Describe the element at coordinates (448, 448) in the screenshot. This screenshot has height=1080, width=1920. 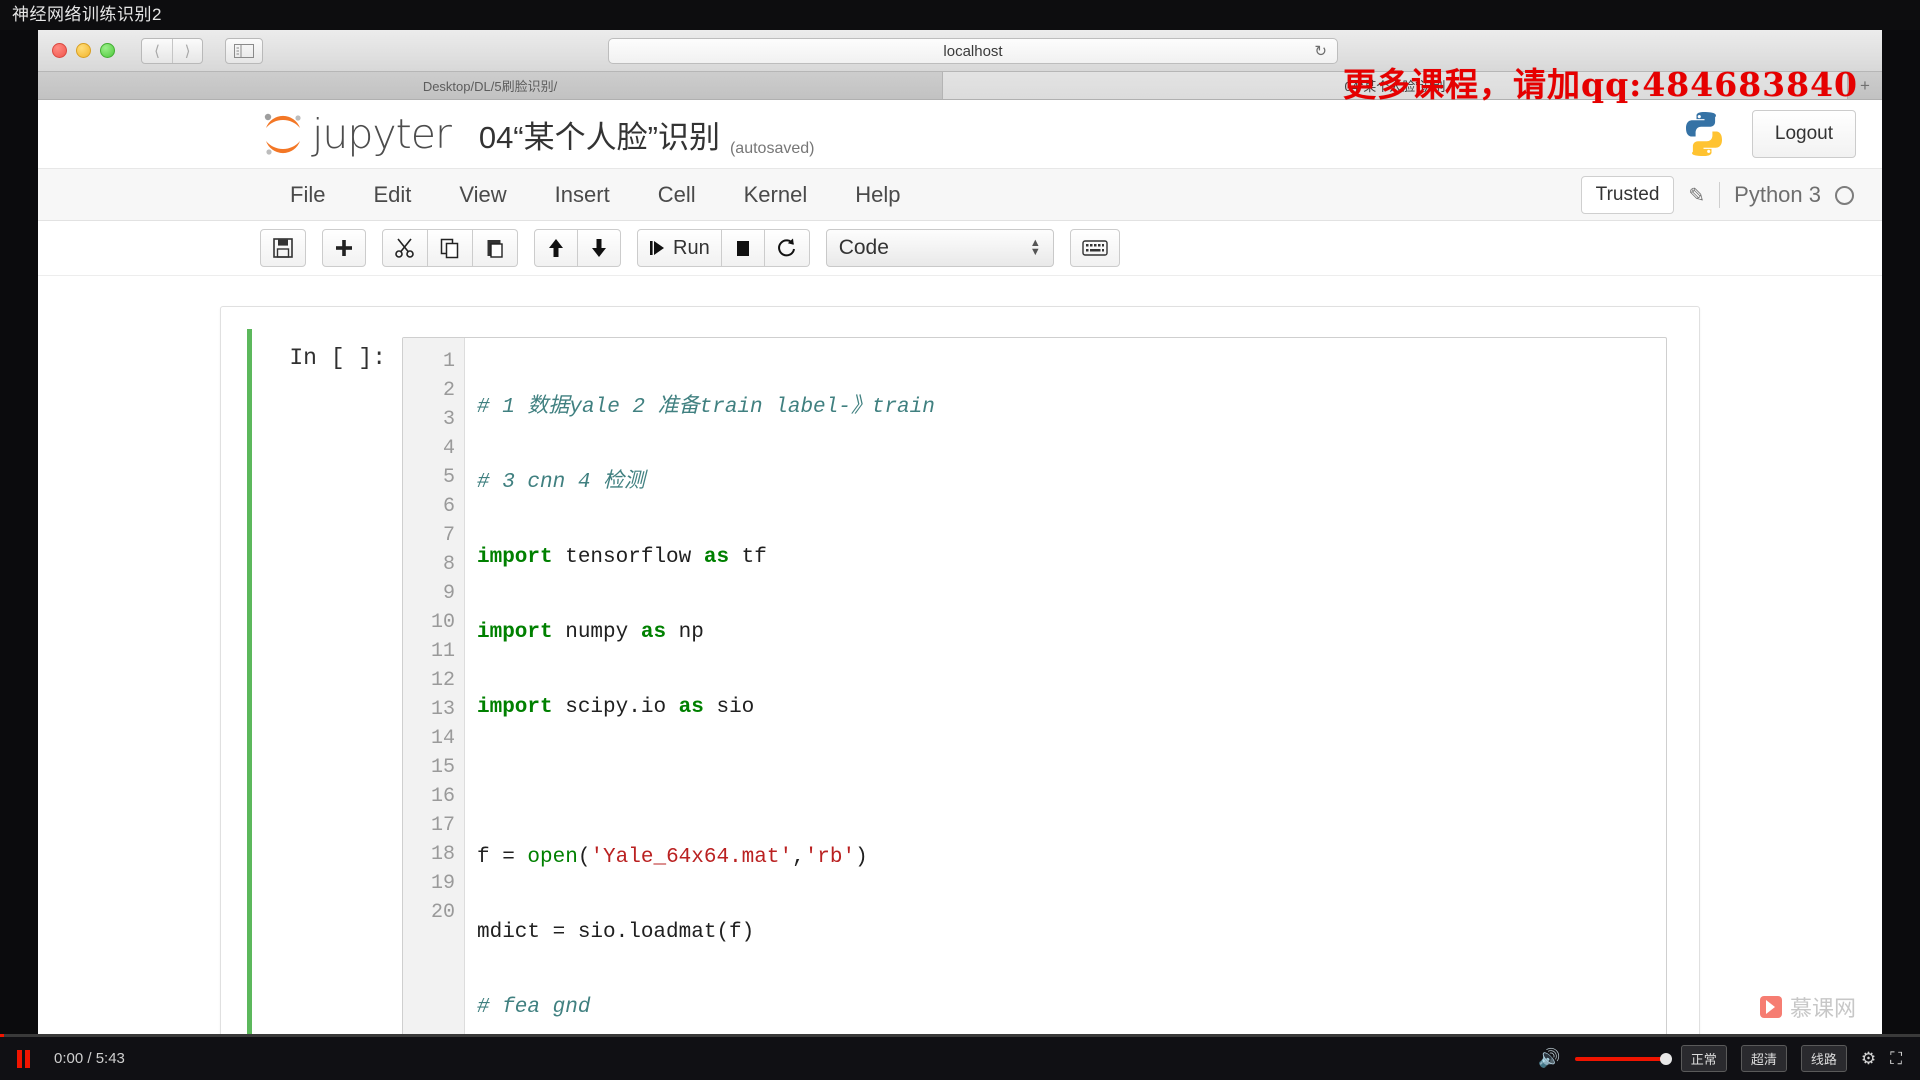
I see `line-number: 4` at that location.